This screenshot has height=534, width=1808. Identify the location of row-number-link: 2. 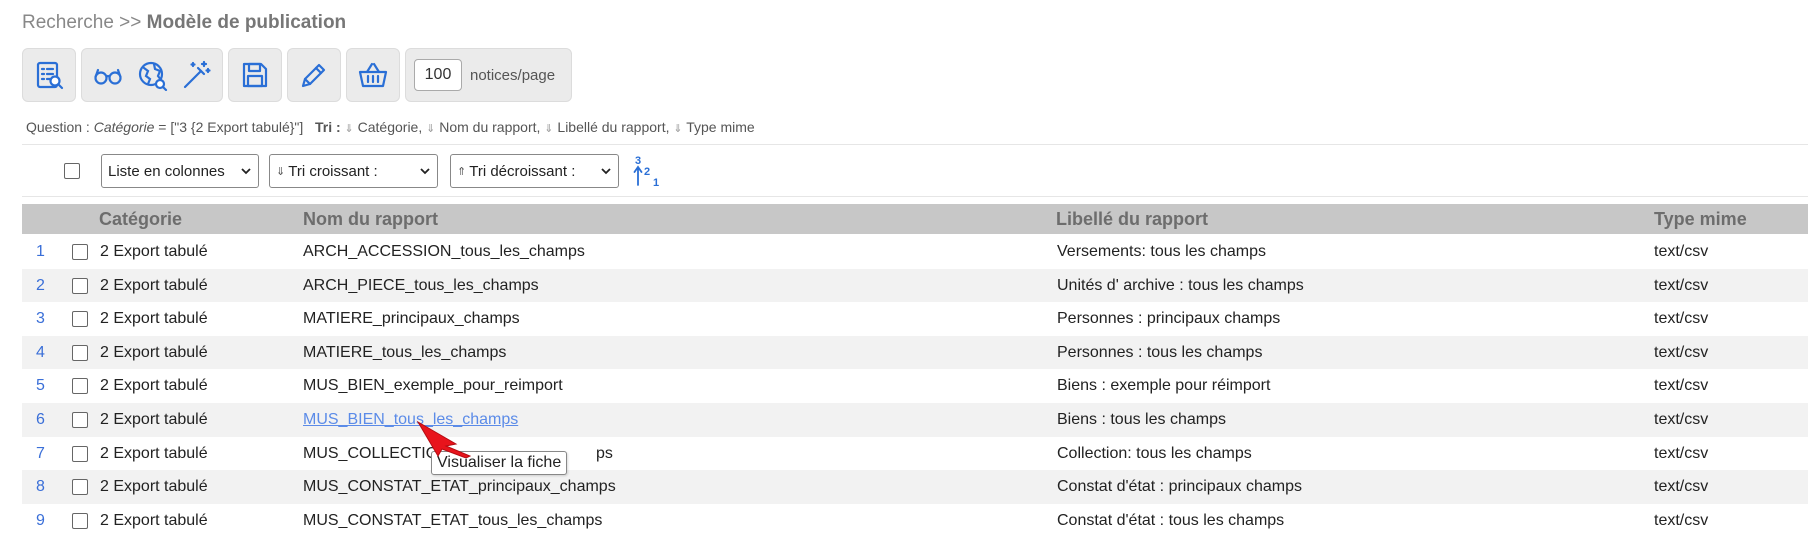
(40, 286).